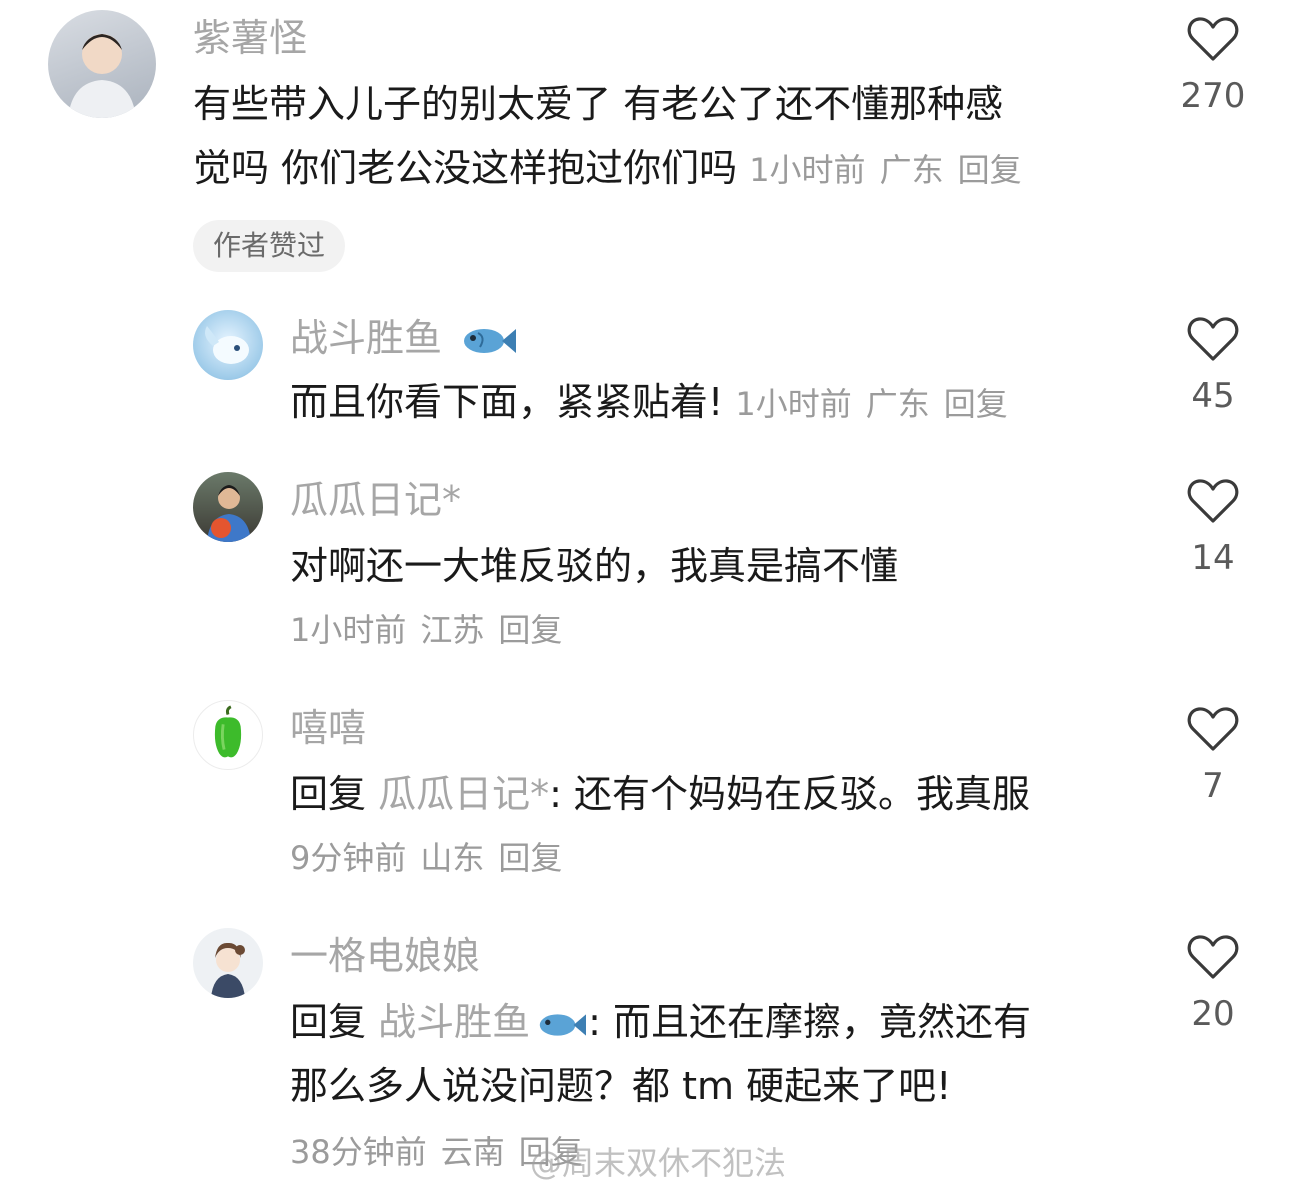  Describe the element at coordinates (452, 858) in the screenshot. I see `comment-location: 山东` at that location.